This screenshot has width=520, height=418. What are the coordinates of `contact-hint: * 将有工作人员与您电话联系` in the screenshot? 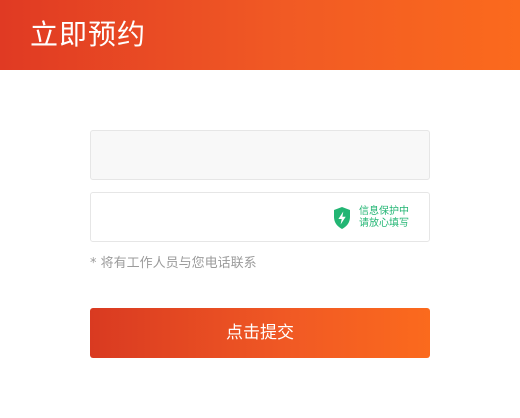 It's located at (173, 263).